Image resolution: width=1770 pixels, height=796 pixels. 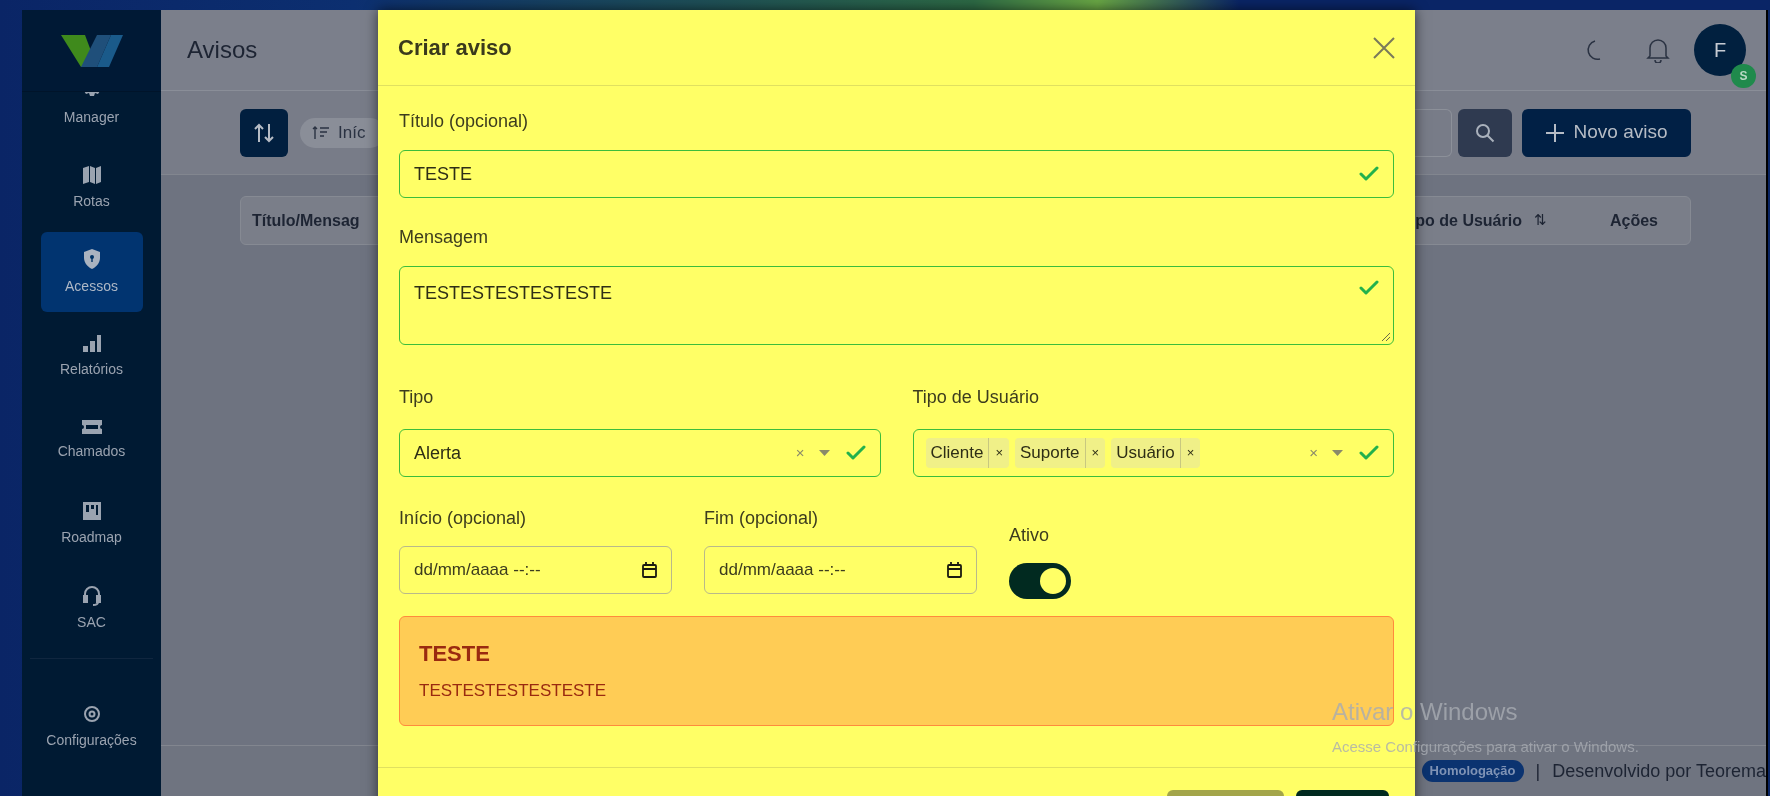 I want to click on shield-icon, so click(x=91, y=258).